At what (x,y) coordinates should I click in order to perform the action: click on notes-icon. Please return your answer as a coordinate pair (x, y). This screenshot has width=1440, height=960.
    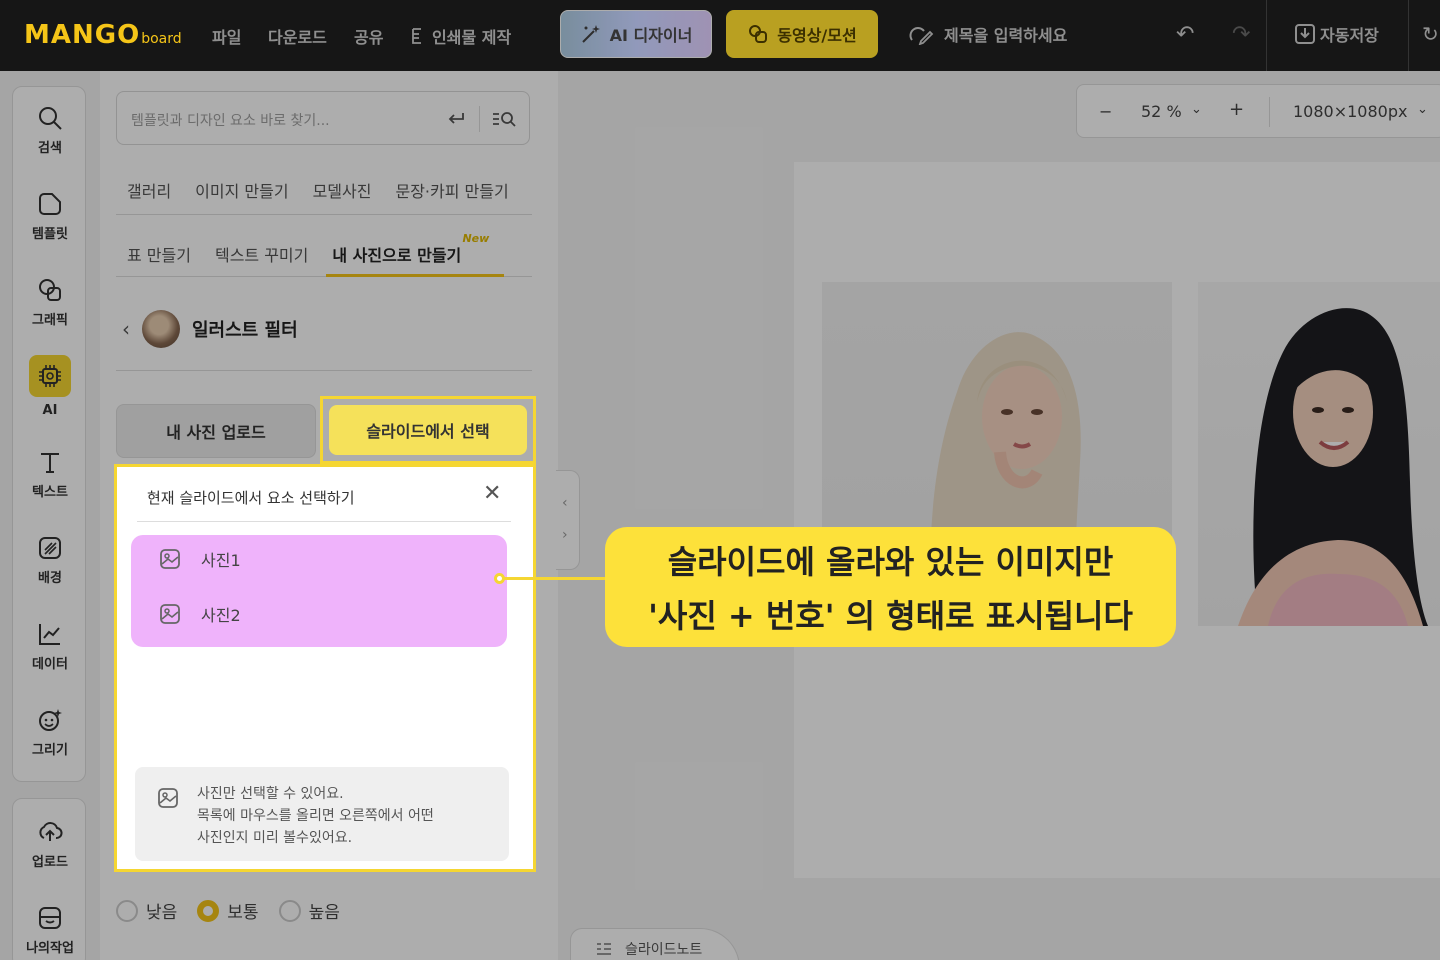
    Looking at the image, I should click on (604, 948).